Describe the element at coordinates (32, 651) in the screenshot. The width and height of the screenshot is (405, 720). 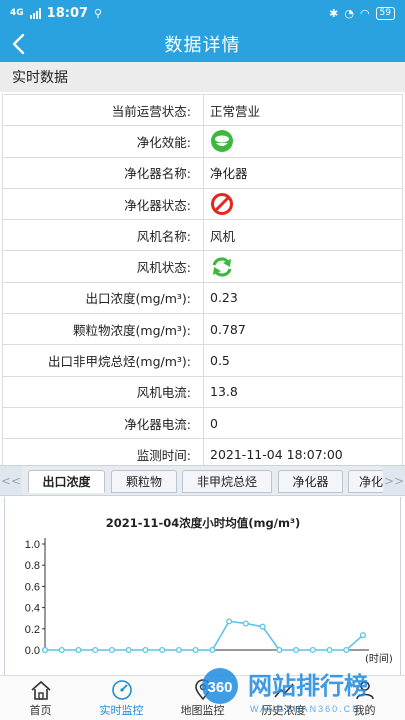
I see `y-tick-label: 0.0` at that location.